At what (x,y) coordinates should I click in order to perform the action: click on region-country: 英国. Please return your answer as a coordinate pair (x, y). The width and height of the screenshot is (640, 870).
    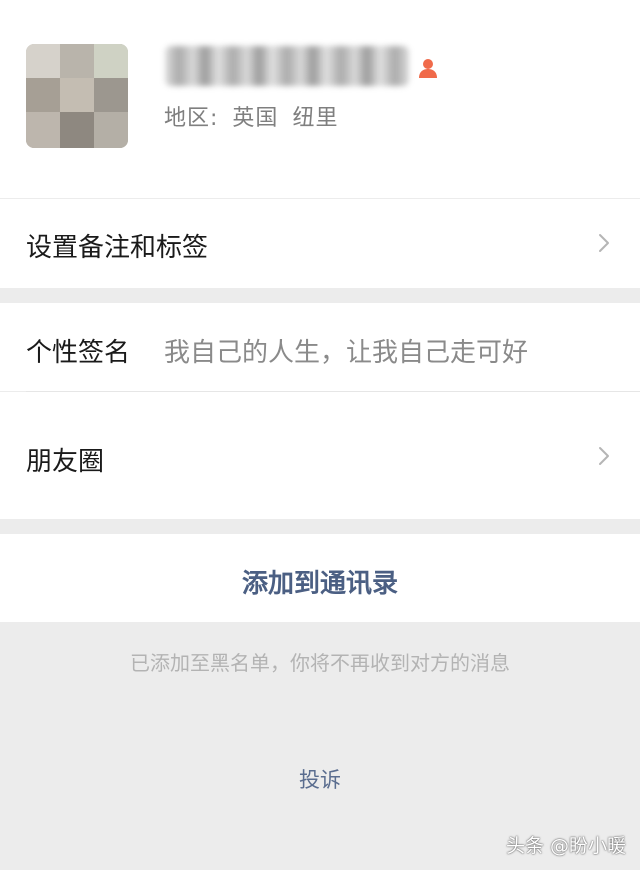
    Looking at the image, I should click on (255, 118).